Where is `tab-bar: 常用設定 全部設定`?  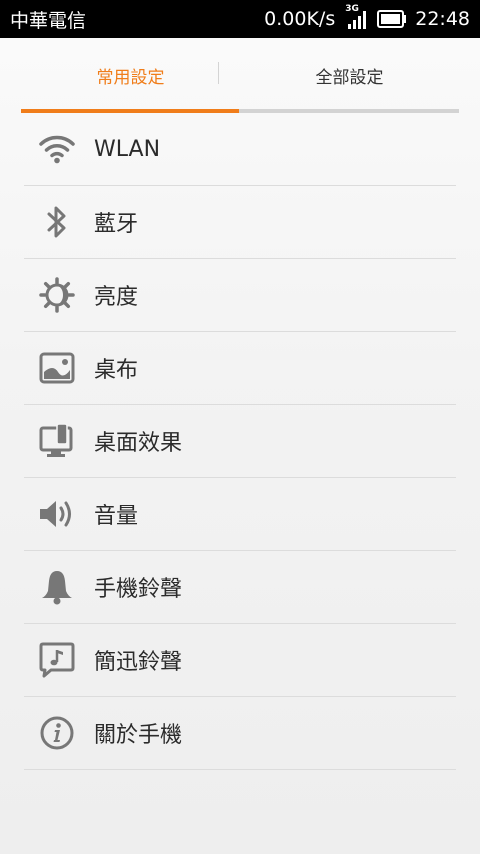 tab-bar: 常用設定 全部設定 is located at coordinates (240, 75).